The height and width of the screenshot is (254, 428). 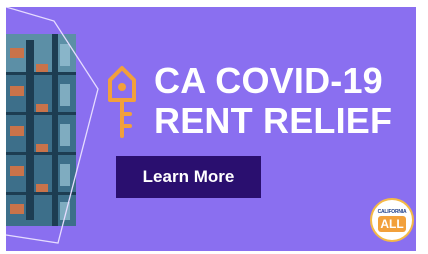 What do you see at coordinates (122, 102) in the screenshot?
I see `house-key-icon` at bounding box center [122, 102].